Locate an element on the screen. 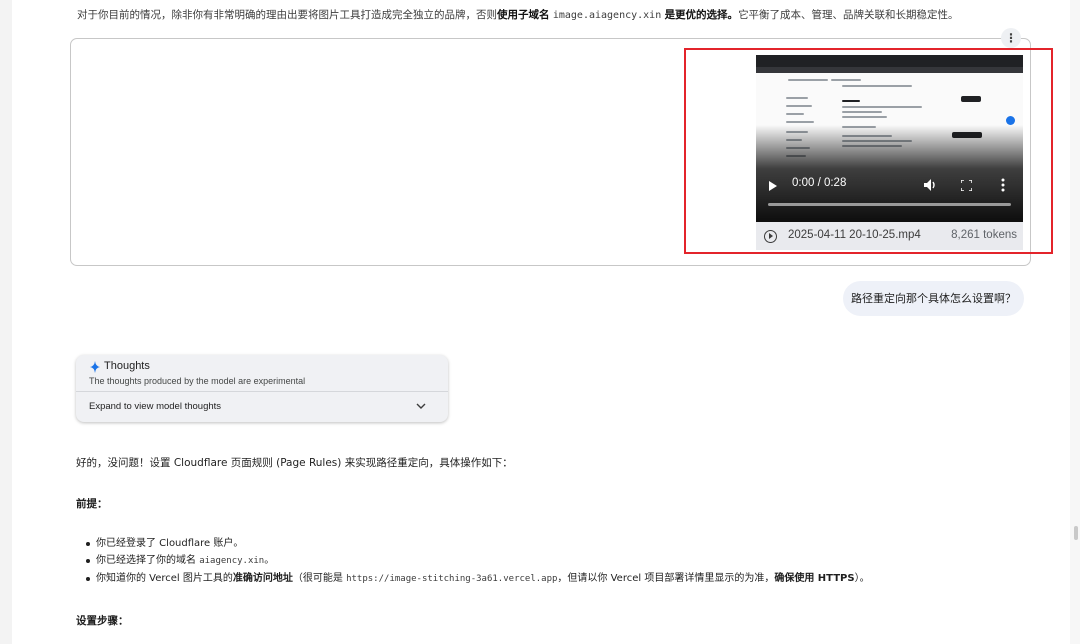 The width and height of the screenshot is (1080, 644). user-message-bubble: 路径重定向那个具体怎么设置啊？ is located at coordinates (933, 298).